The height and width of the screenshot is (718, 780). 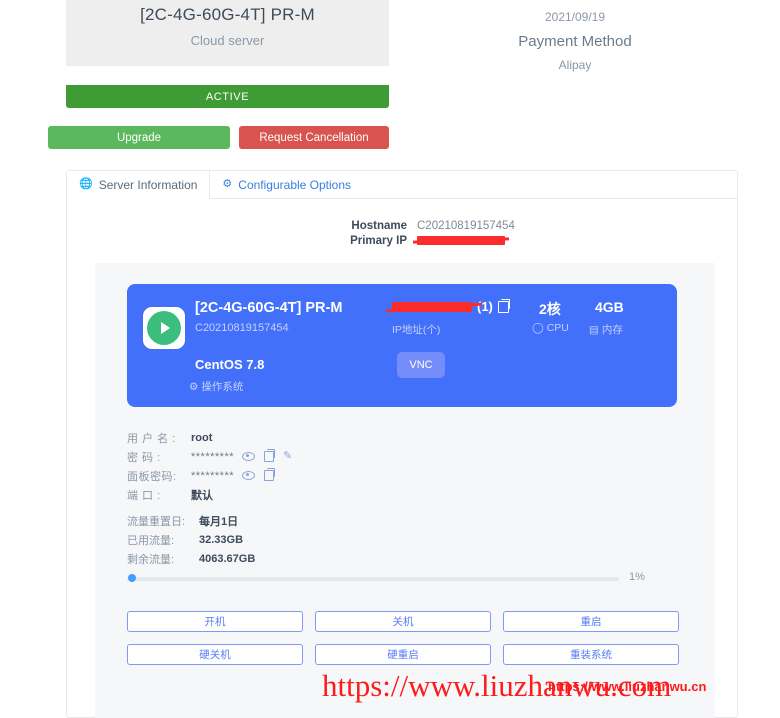 What do you see at coordinates (213, 475) in the screenshot?
I see `panel-password-value: *********` at bounding box center [213, 475].